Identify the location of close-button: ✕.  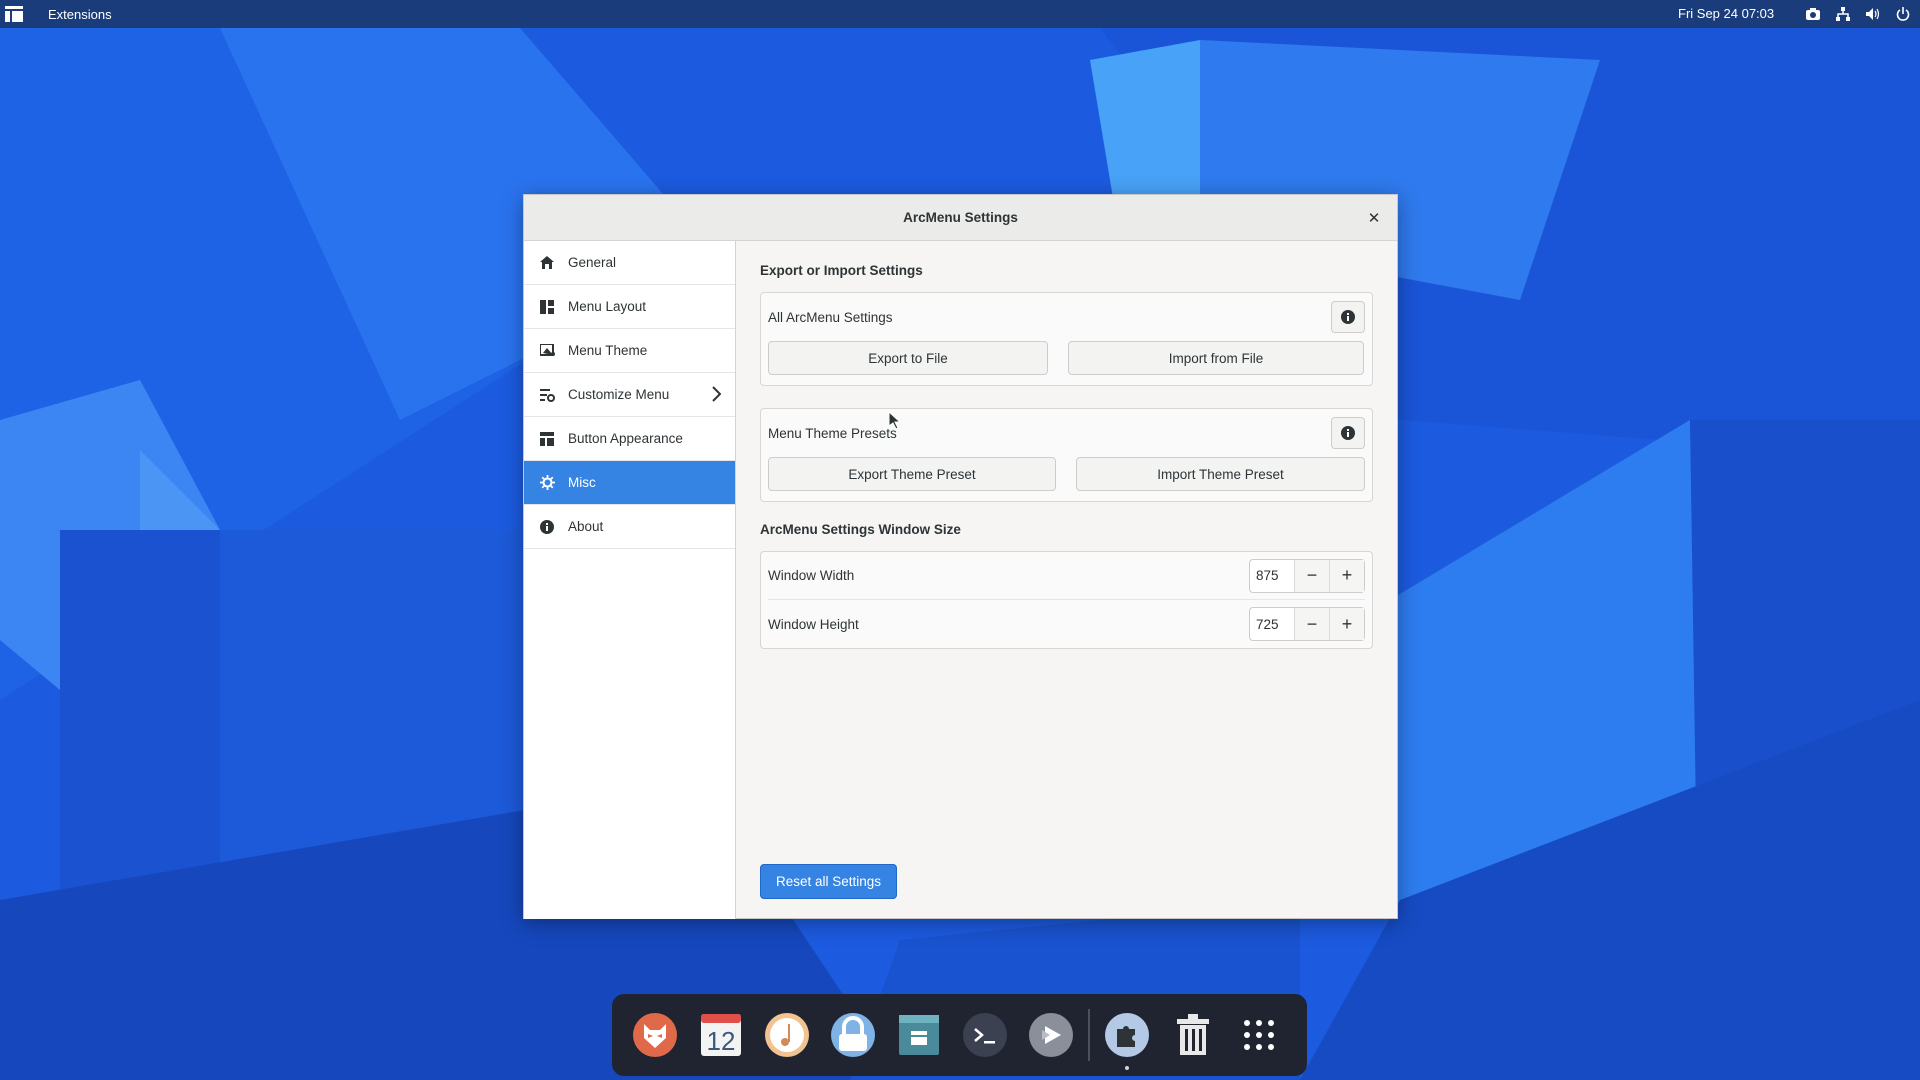
(1374, 218).